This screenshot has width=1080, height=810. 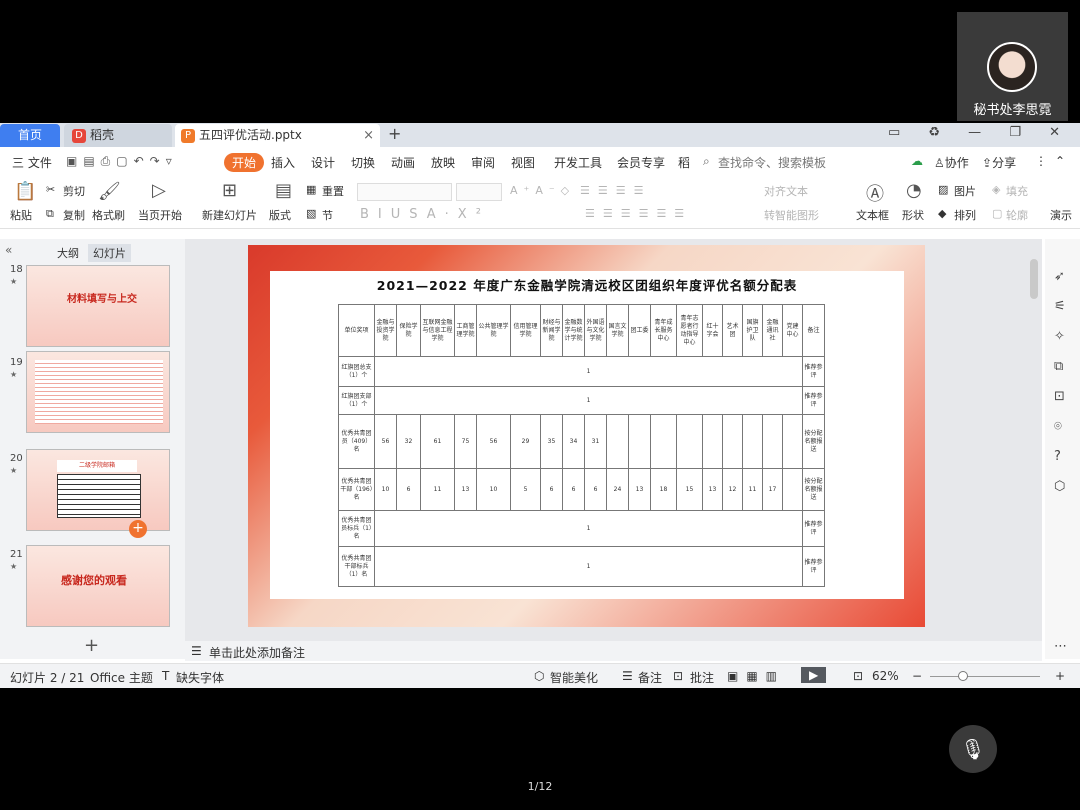 What do you see at coordinates (539, 676) in the screenshot?
I see `beautify-icon: ⬡` at bounding box center [539, 676].